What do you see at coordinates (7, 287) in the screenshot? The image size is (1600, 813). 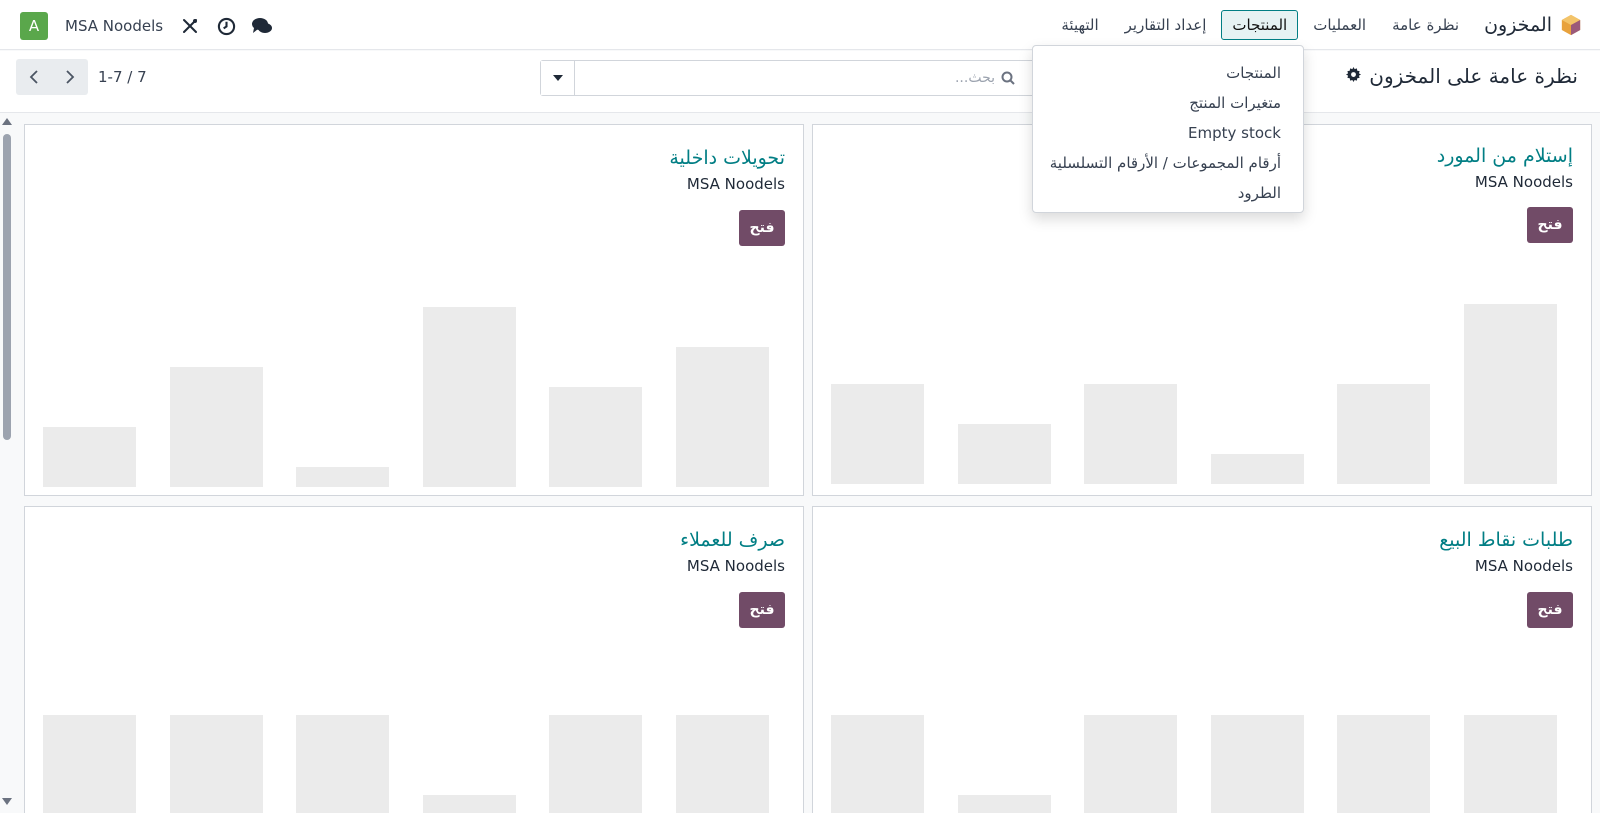 I see `scroll-thumb` at bounding box center [7, 287].